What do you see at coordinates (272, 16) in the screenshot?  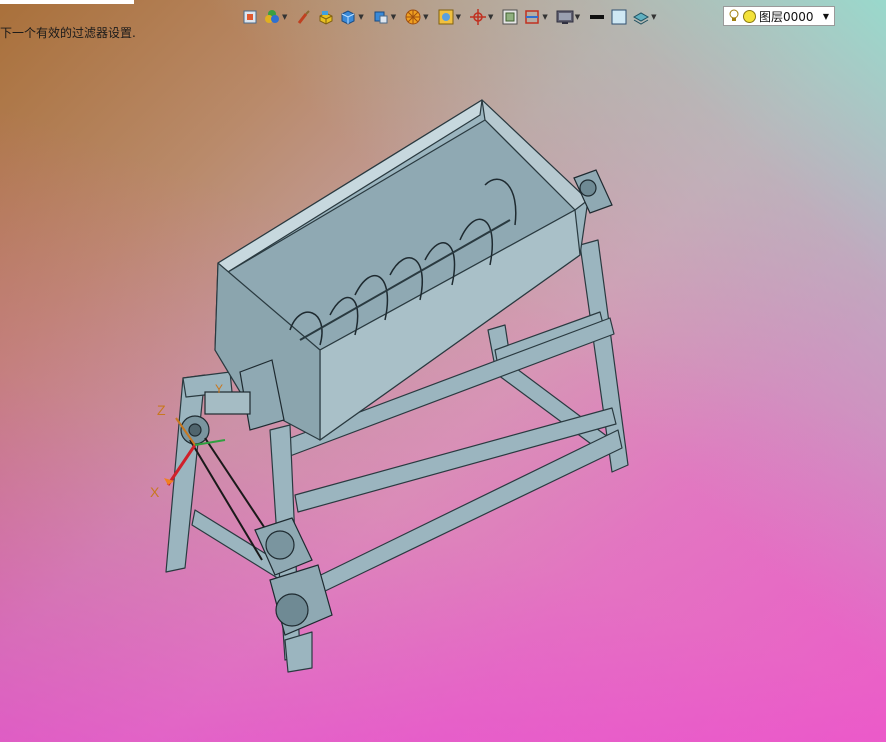 I see `color-palette-icon` at bounding box center [272, 16].